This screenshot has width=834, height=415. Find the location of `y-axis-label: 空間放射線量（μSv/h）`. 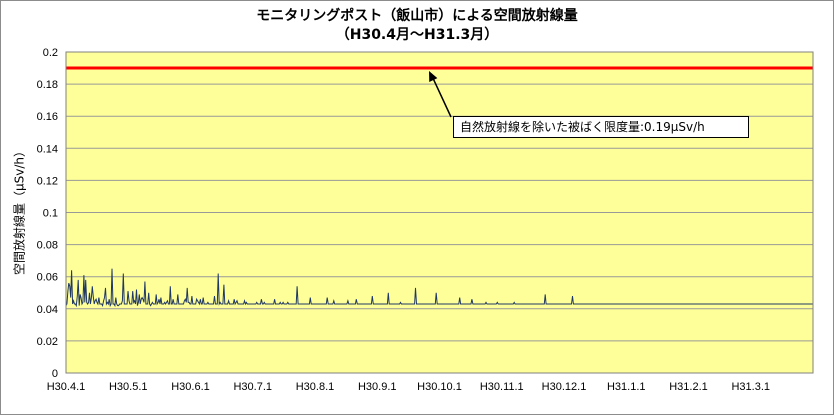

y-axis-label: 空間放射線量（μSv/h） is located at coordinates (19, 210).